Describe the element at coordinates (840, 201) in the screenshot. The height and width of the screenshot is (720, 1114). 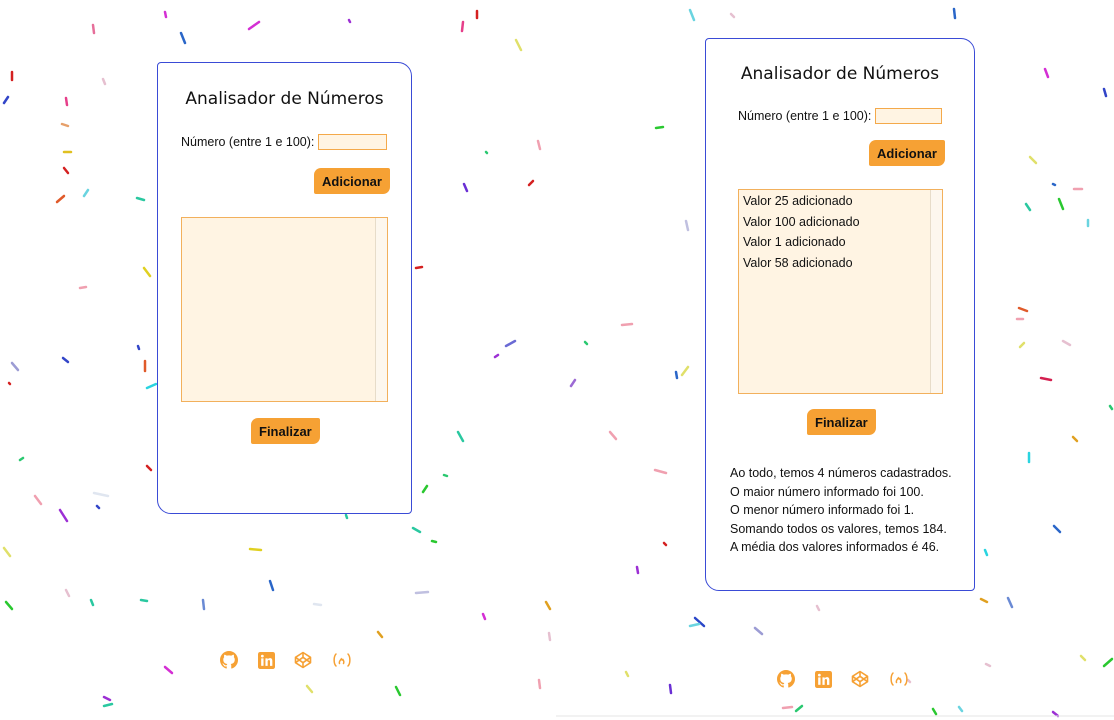
I see `list-option: Valor 25 adicionado` at that location.